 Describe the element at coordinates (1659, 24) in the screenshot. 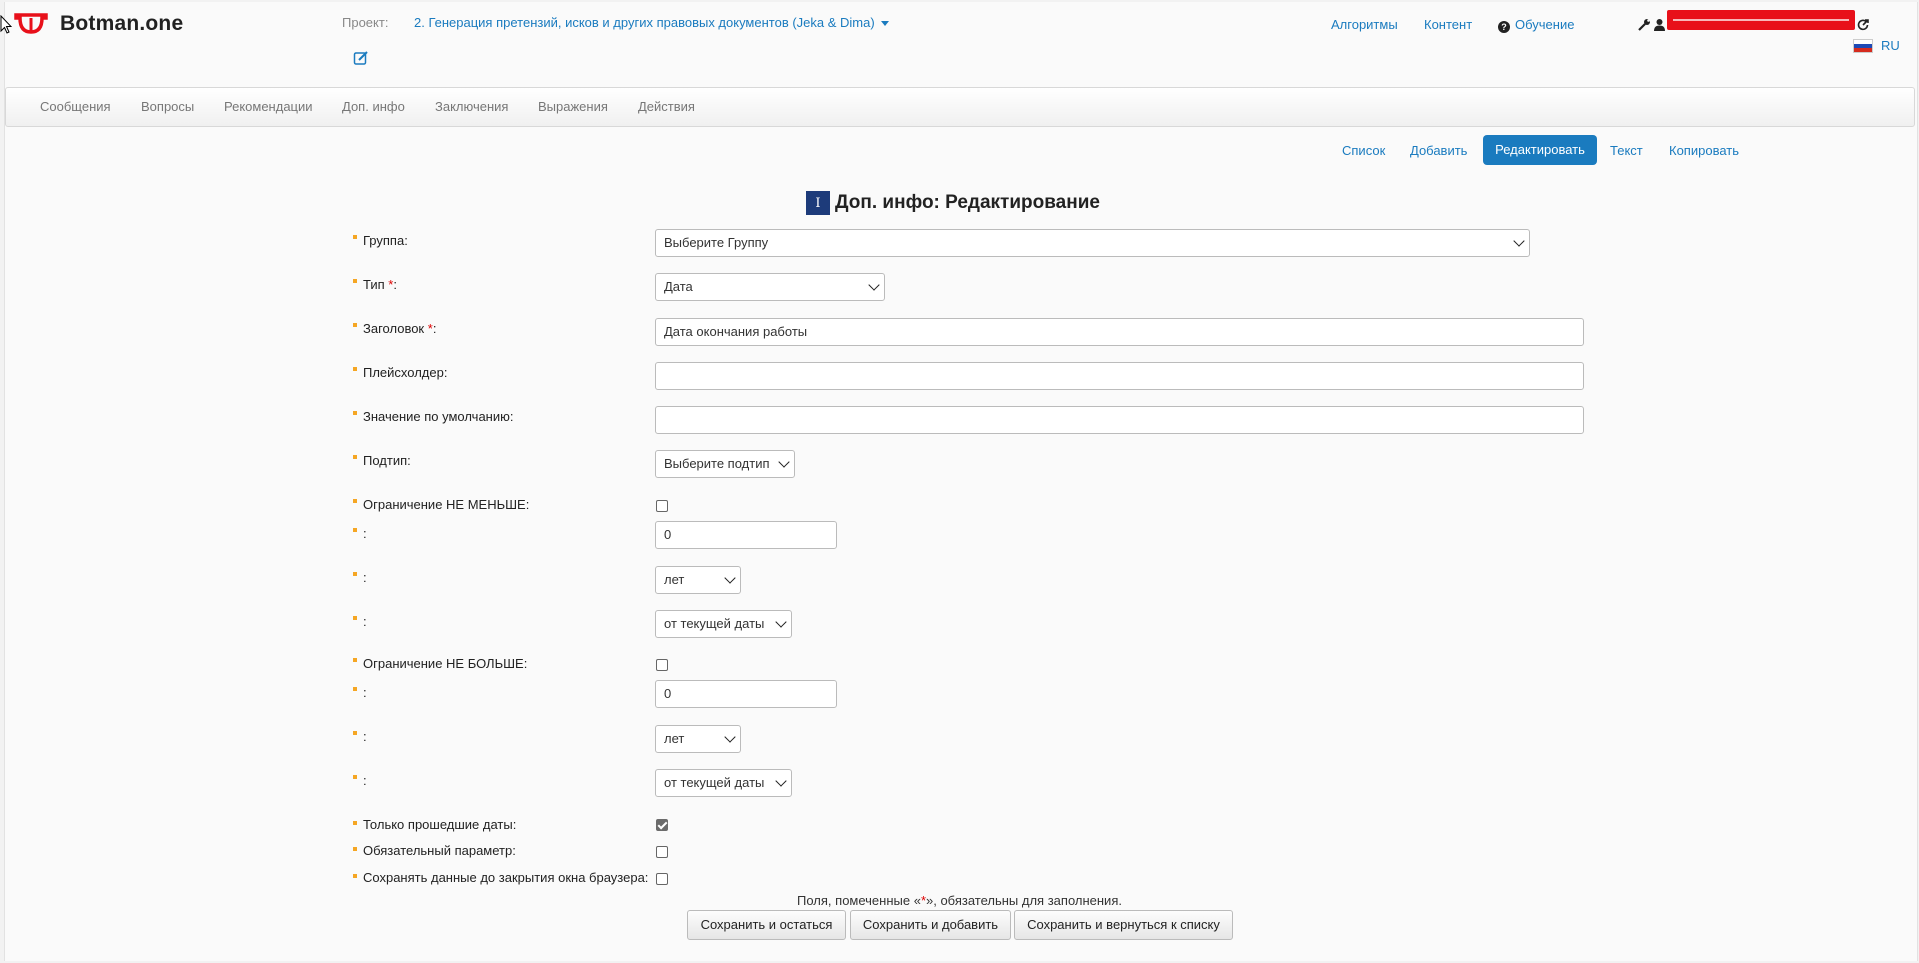

I see `user-icon` at that location.